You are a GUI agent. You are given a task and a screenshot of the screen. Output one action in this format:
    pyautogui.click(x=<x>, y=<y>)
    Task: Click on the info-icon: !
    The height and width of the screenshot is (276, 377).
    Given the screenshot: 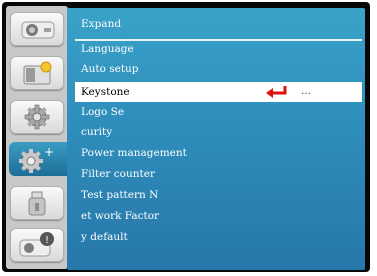 What is the action you would take?
    pyautogui.click(x=36, y=244)
    